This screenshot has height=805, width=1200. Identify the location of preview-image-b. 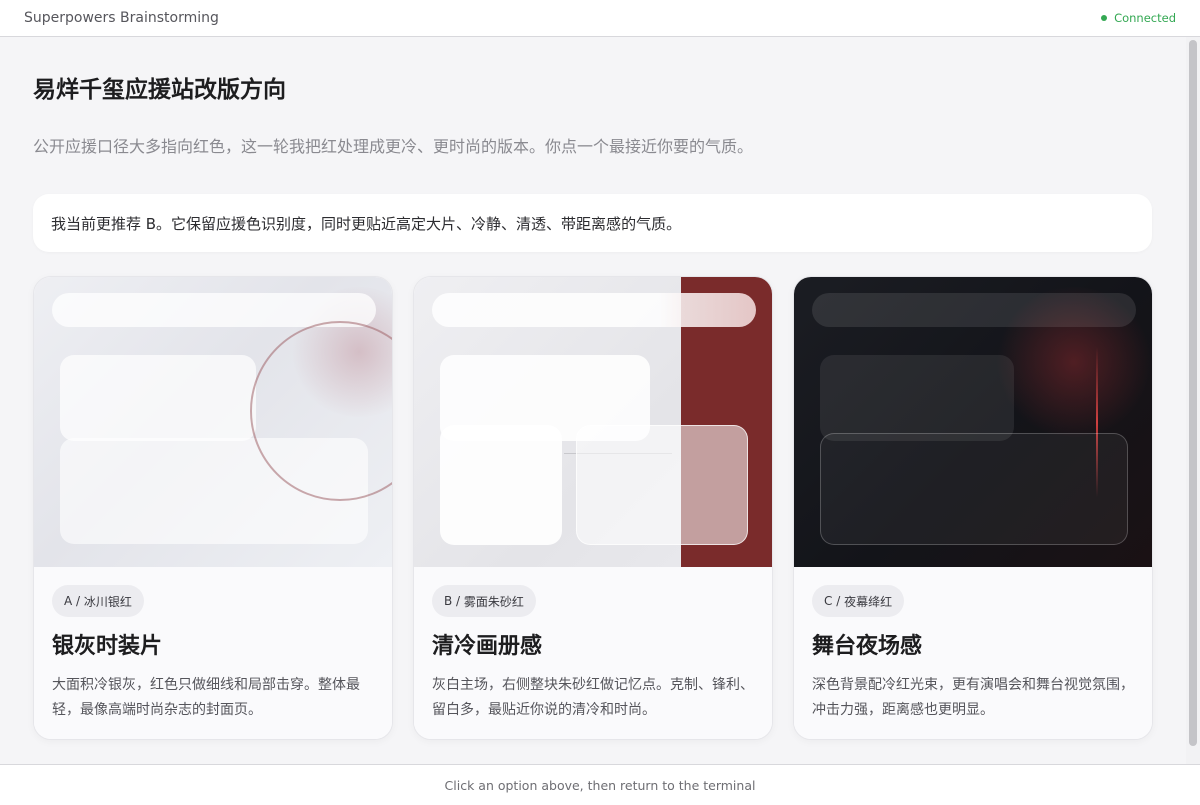
(593, 422).